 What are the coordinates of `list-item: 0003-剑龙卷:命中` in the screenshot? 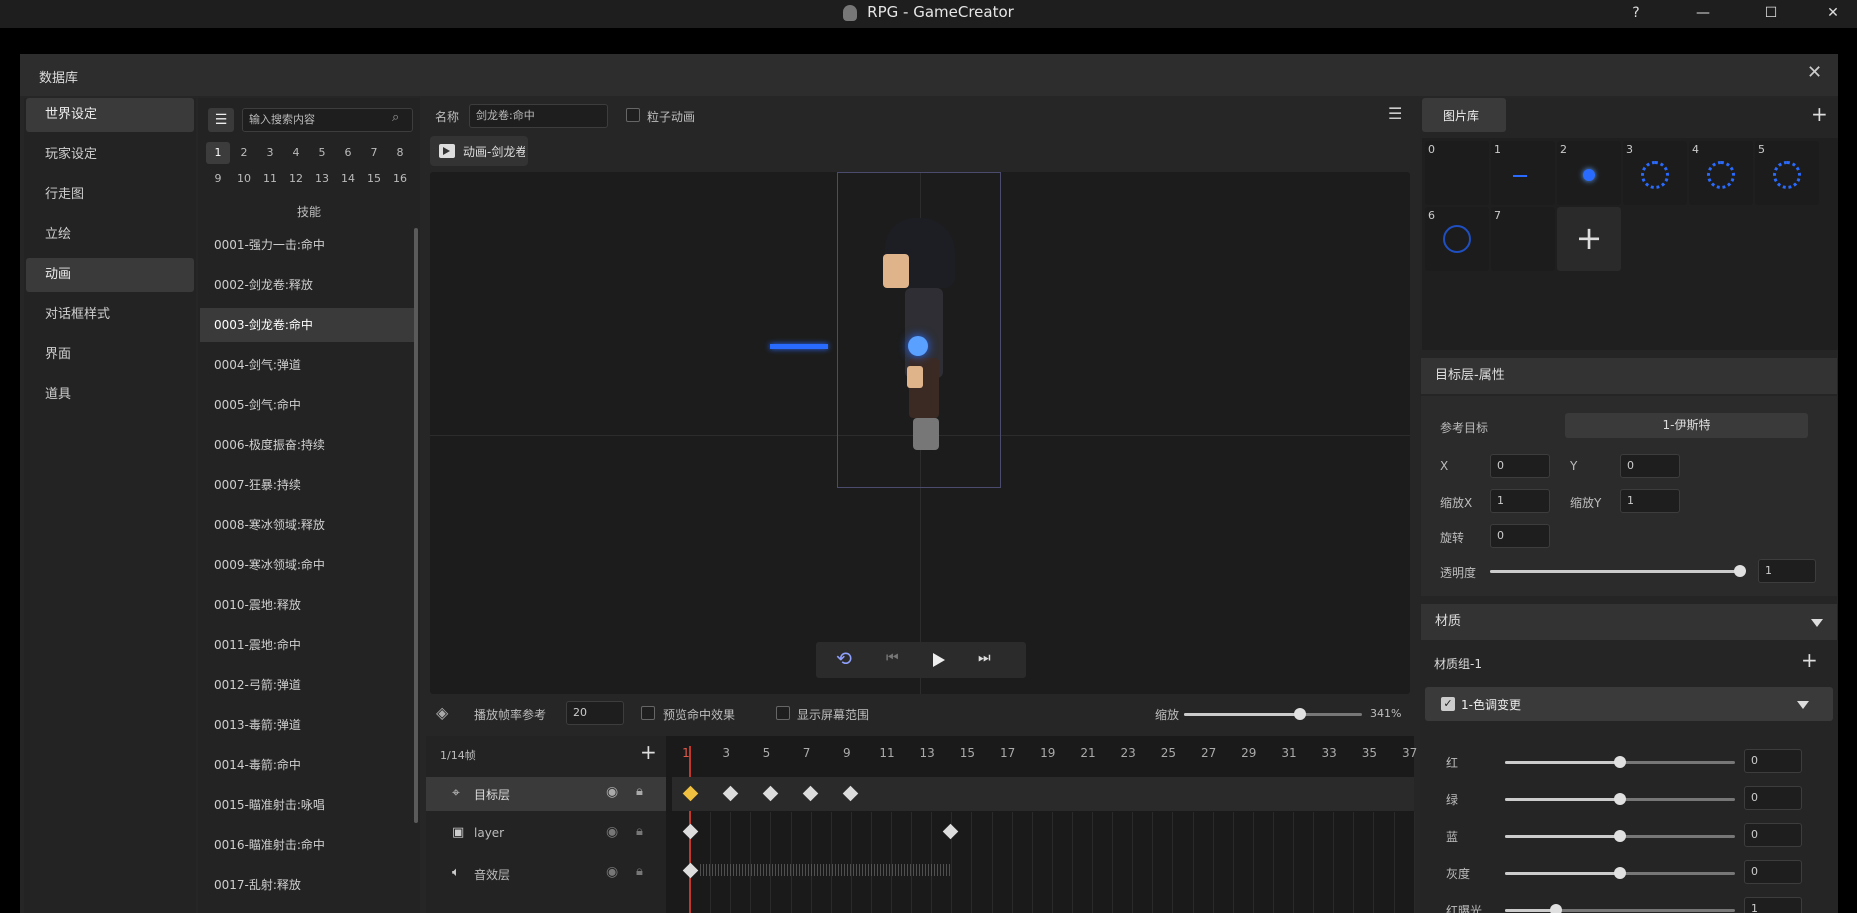 It's located at (307, 325).